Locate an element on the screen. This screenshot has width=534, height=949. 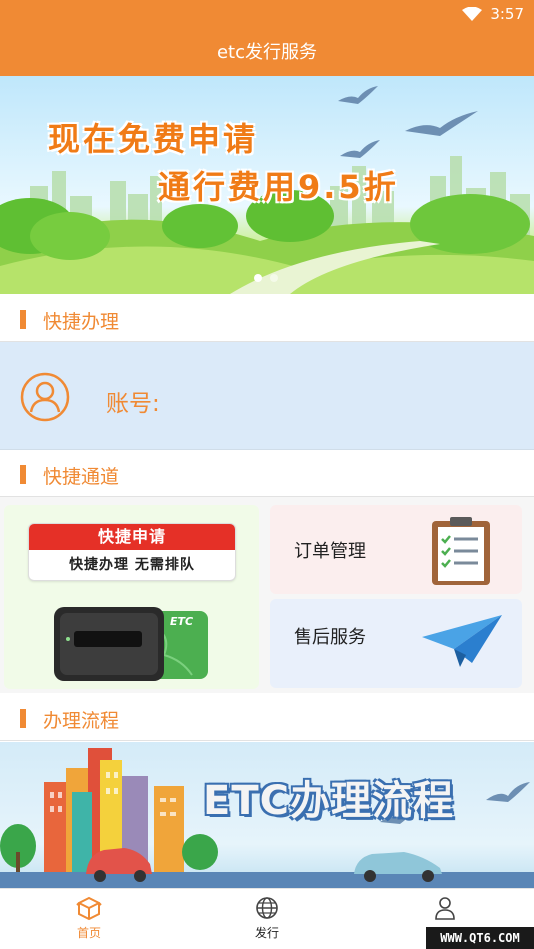
wifi-icon is located at coordinates (472, 14).